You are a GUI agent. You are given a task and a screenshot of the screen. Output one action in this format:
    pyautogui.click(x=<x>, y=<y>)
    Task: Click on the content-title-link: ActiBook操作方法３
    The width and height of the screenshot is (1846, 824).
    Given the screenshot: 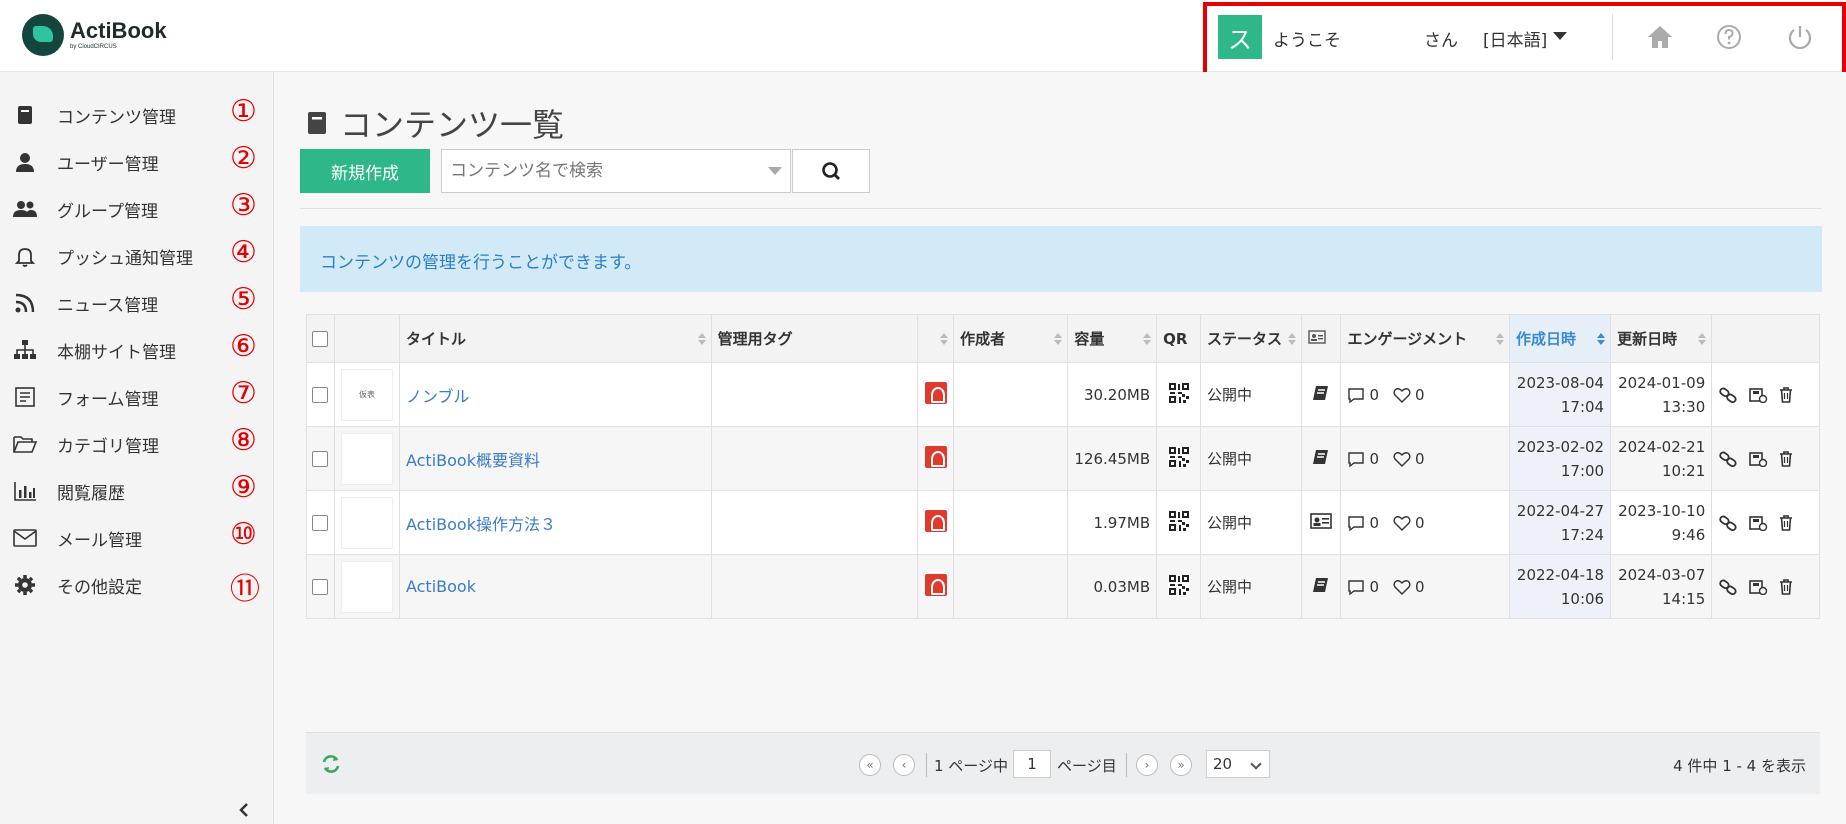 What is the action you would take?
    pyautogui.click(x=481, y=524)
    